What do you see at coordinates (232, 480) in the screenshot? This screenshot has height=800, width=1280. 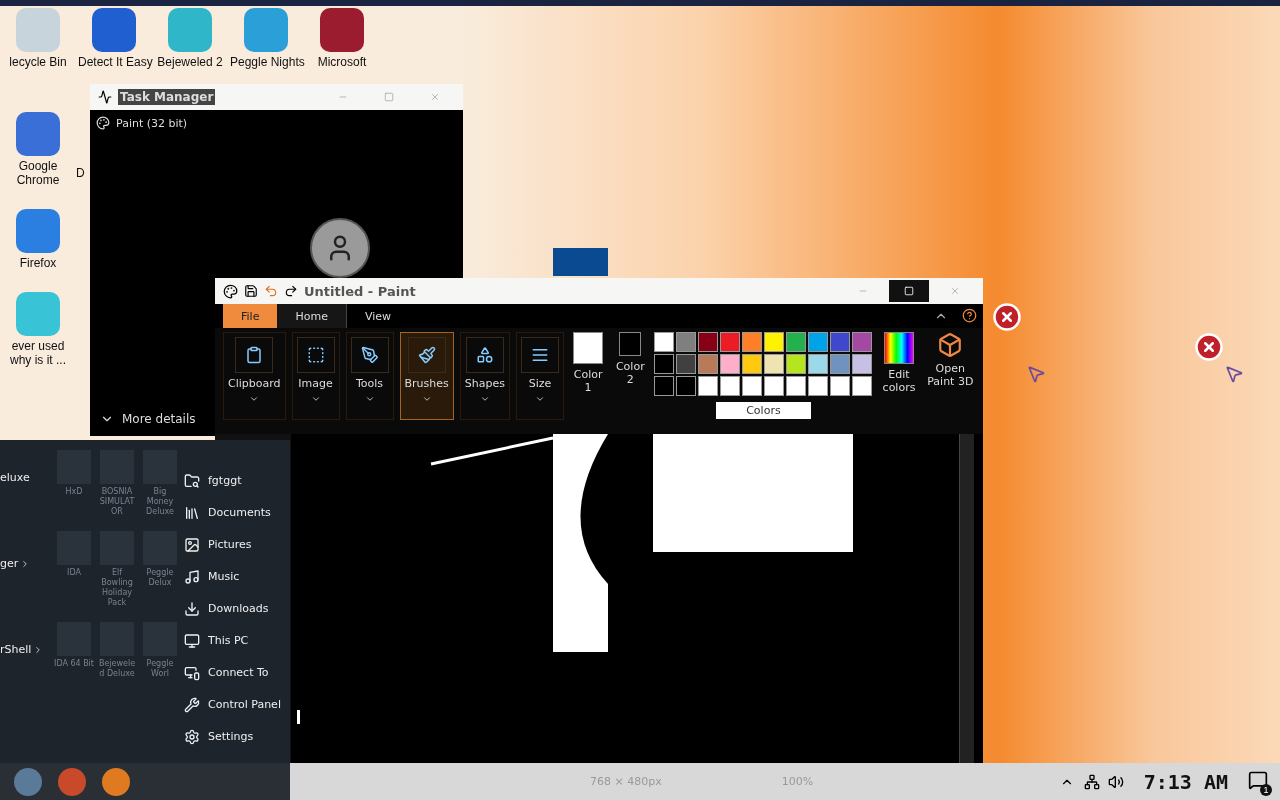 I see `start-place-link: fgtggt` at bounding box center [232, 480].